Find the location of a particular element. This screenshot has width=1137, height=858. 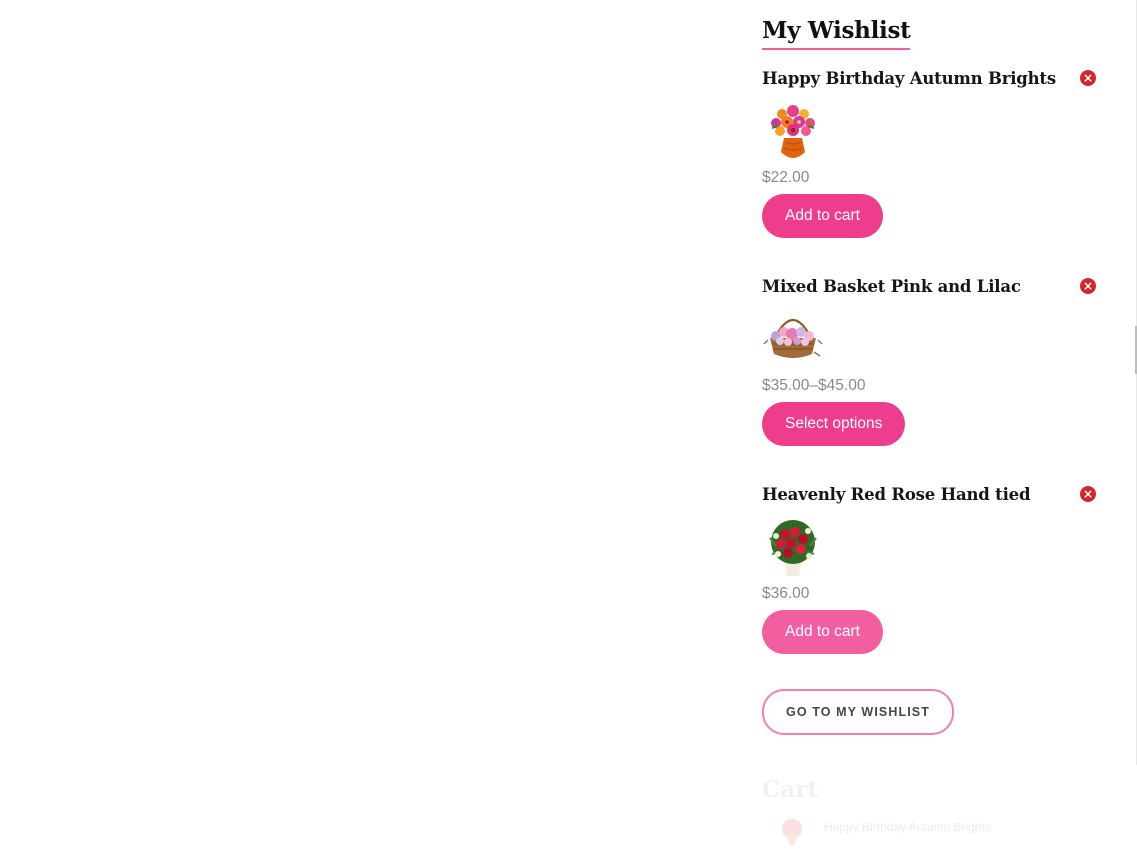

cart-item-name: Happy Birthday Autumn Brights is located at coordinates (907, 827).